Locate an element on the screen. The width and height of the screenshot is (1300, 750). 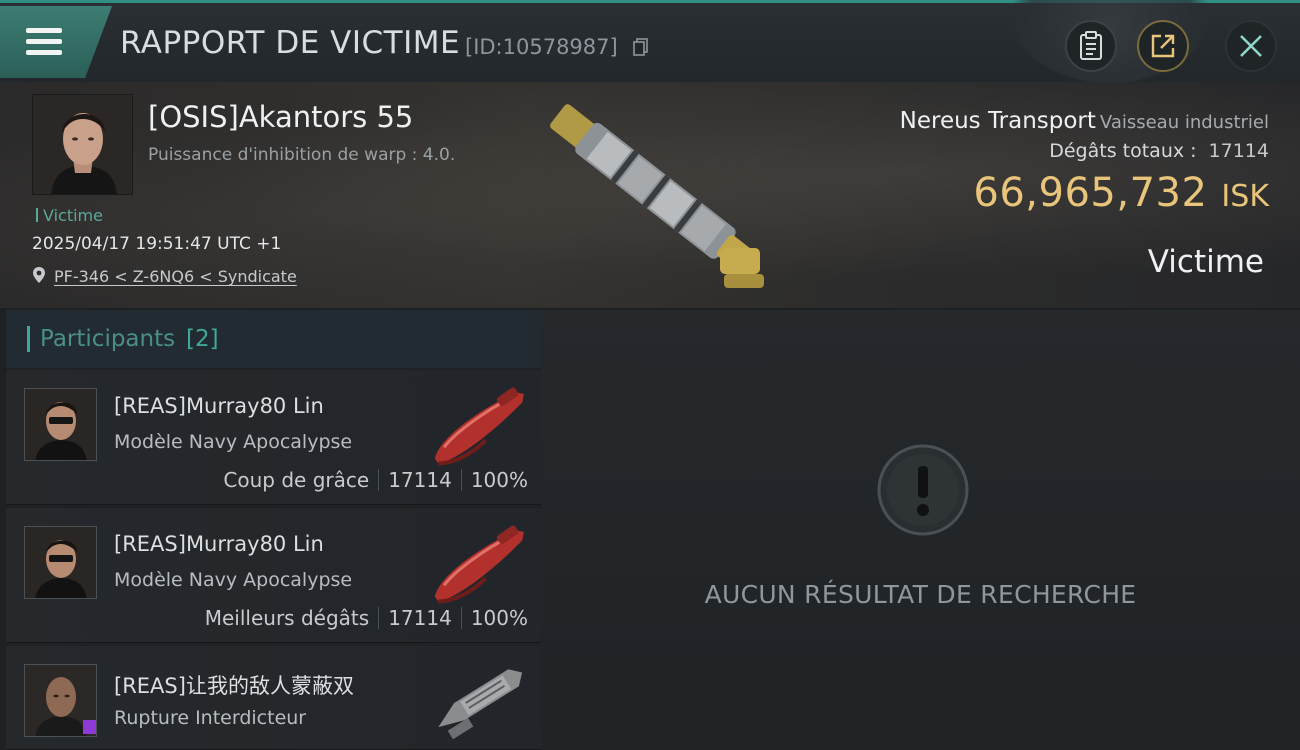
victim-ship-image is located at coordinates (655, 195).